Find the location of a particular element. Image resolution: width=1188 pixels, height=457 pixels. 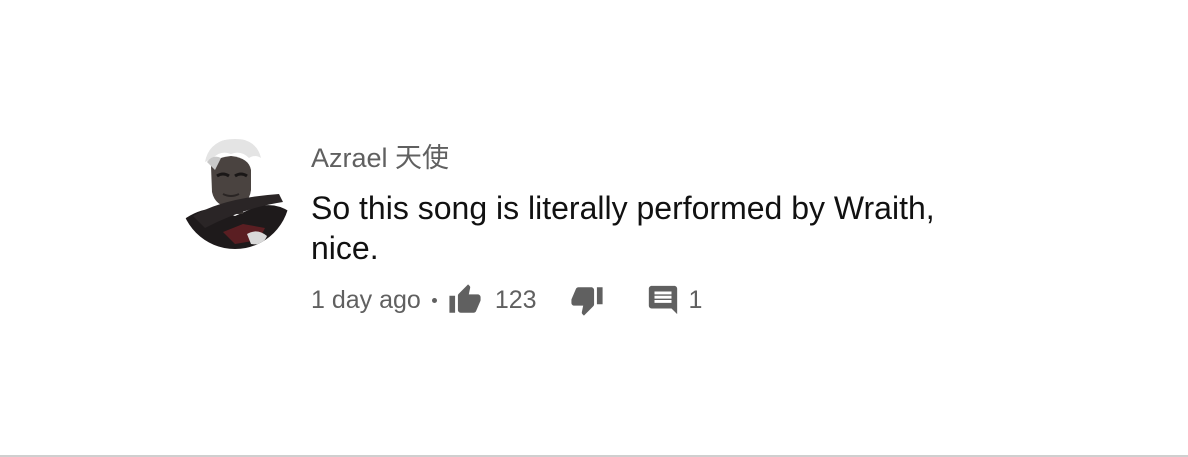

dislike-button is located at coordinates (587, 300).